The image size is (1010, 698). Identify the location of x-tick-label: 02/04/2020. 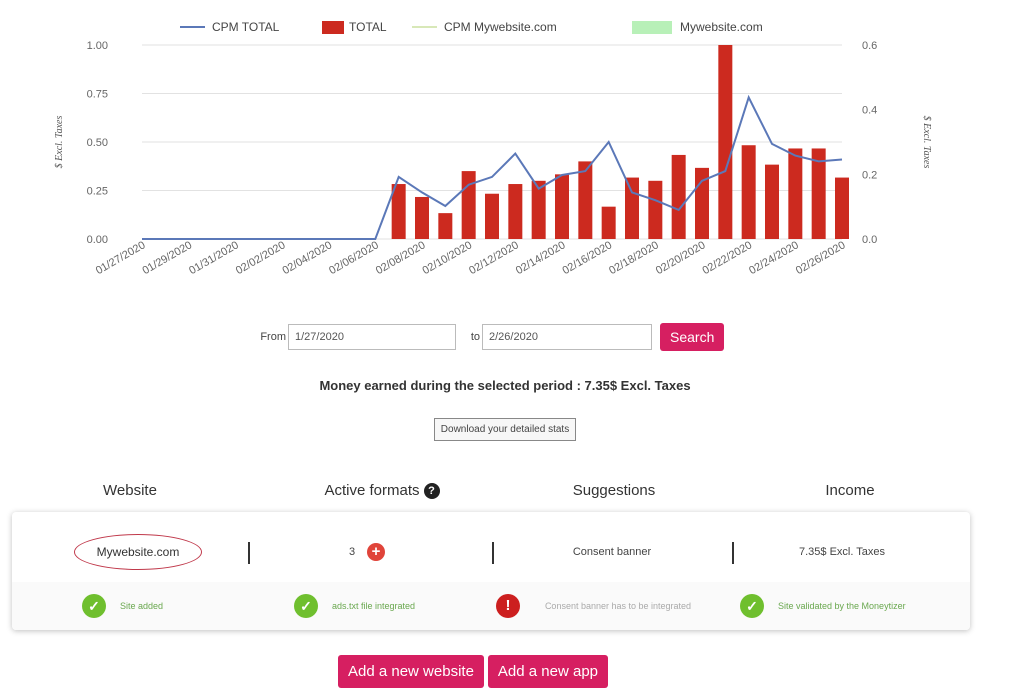
(307, 258).